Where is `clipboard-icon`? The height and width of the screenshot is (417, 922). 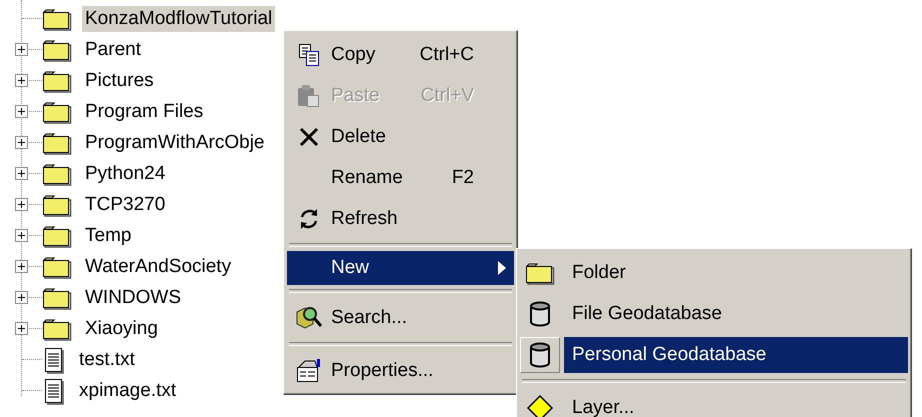 clipboard-icon is located at coordinates (309, 96).